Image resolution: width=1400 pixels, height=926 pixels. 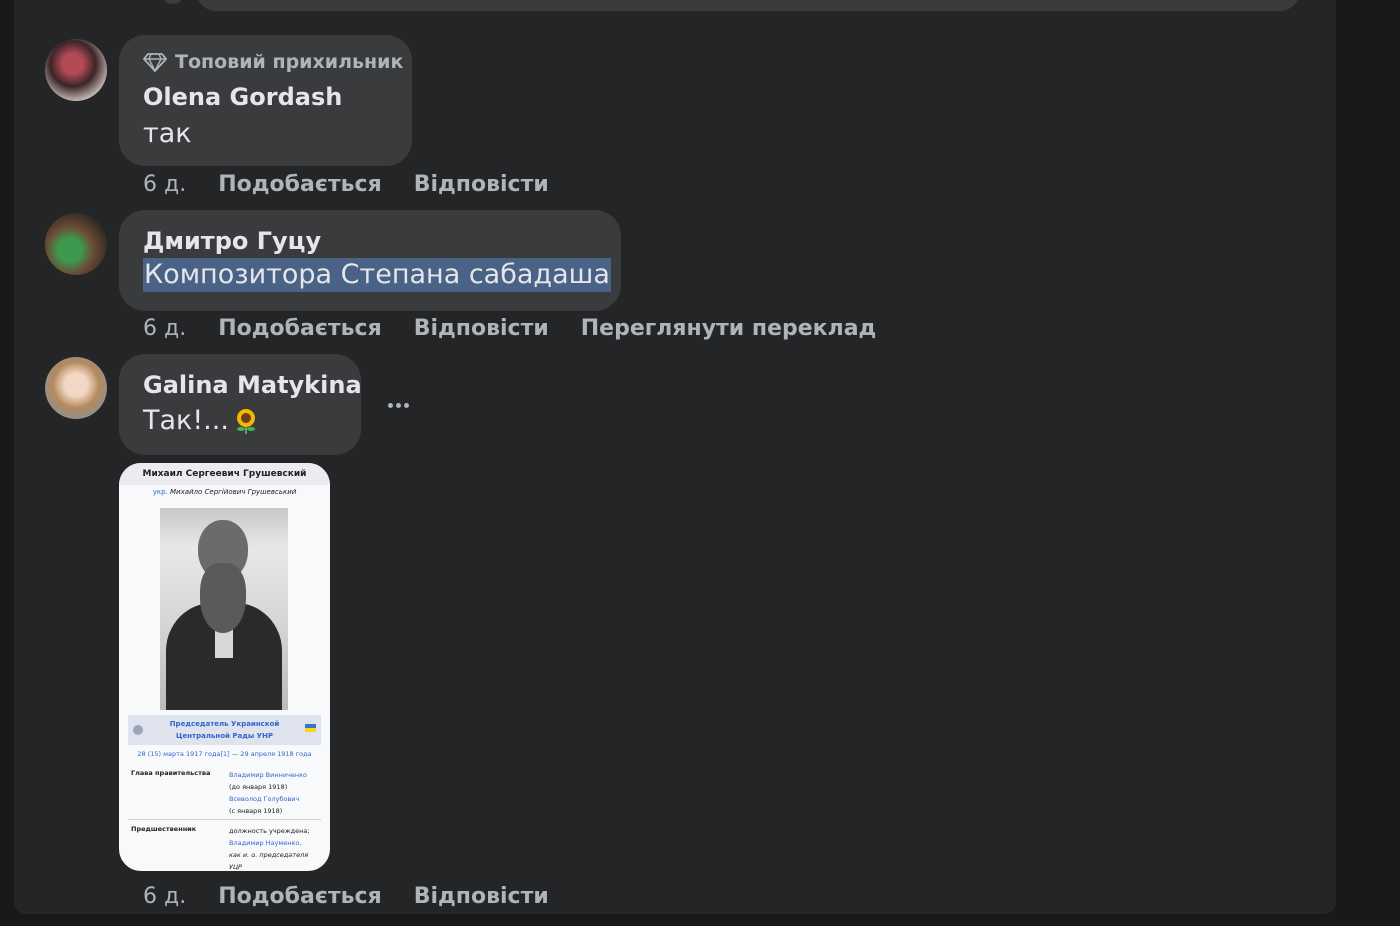 What do you see at coordinates (252, 385) in the screenshot?
I see `comment-author: Galina Matykina` at bounding box center [252, 385].